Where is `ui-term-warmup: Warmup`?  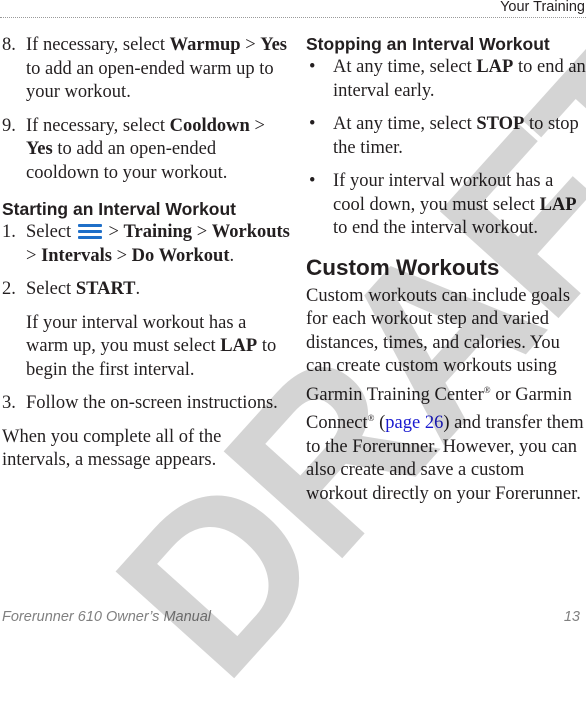
ui-term-warmup: Warmup is located at coordinates (205, 45).